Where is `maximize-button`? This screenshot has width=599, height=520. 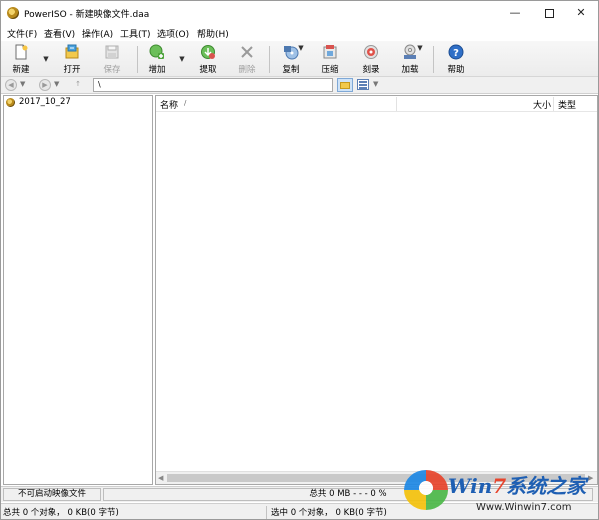
maximize-button is located at coordinates (549, 13).